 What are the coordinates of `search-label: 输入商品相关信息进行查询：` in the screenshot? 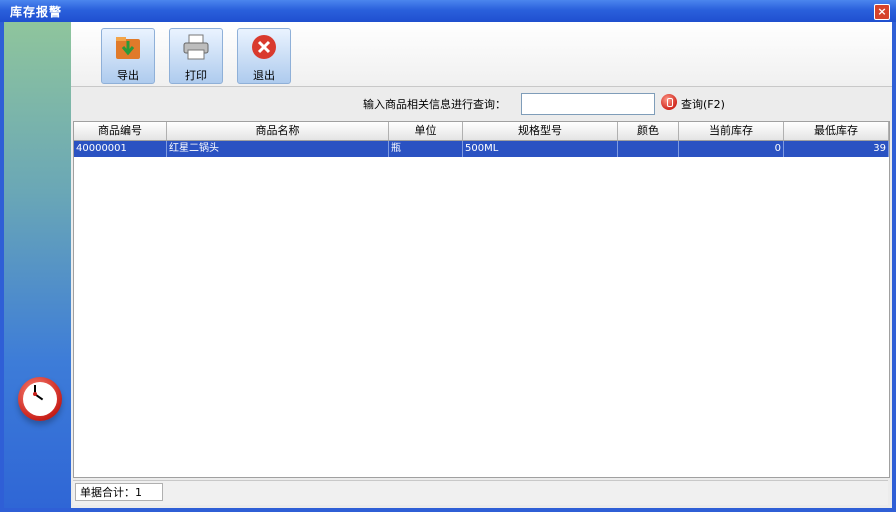 It's located at (434, 104).